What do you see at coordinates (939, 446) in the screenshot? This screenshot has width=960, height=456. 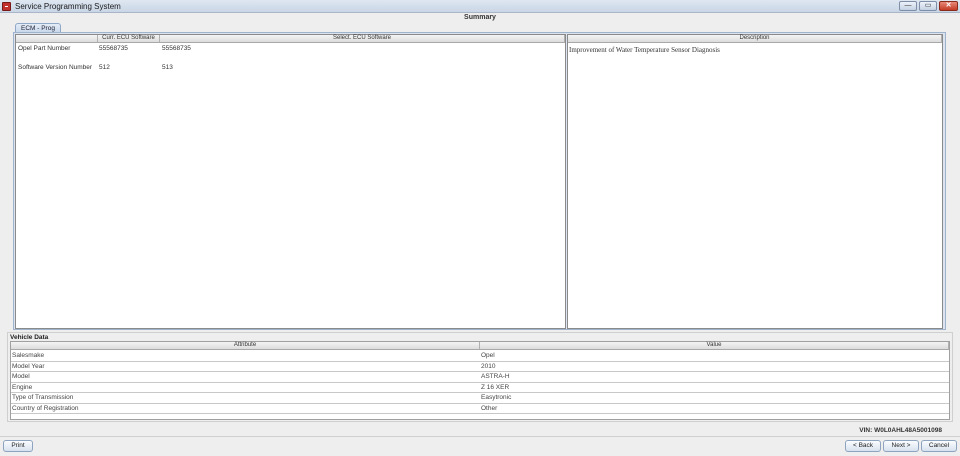 I see `cancel-button: Cancel` at bounding box center [939, 446].